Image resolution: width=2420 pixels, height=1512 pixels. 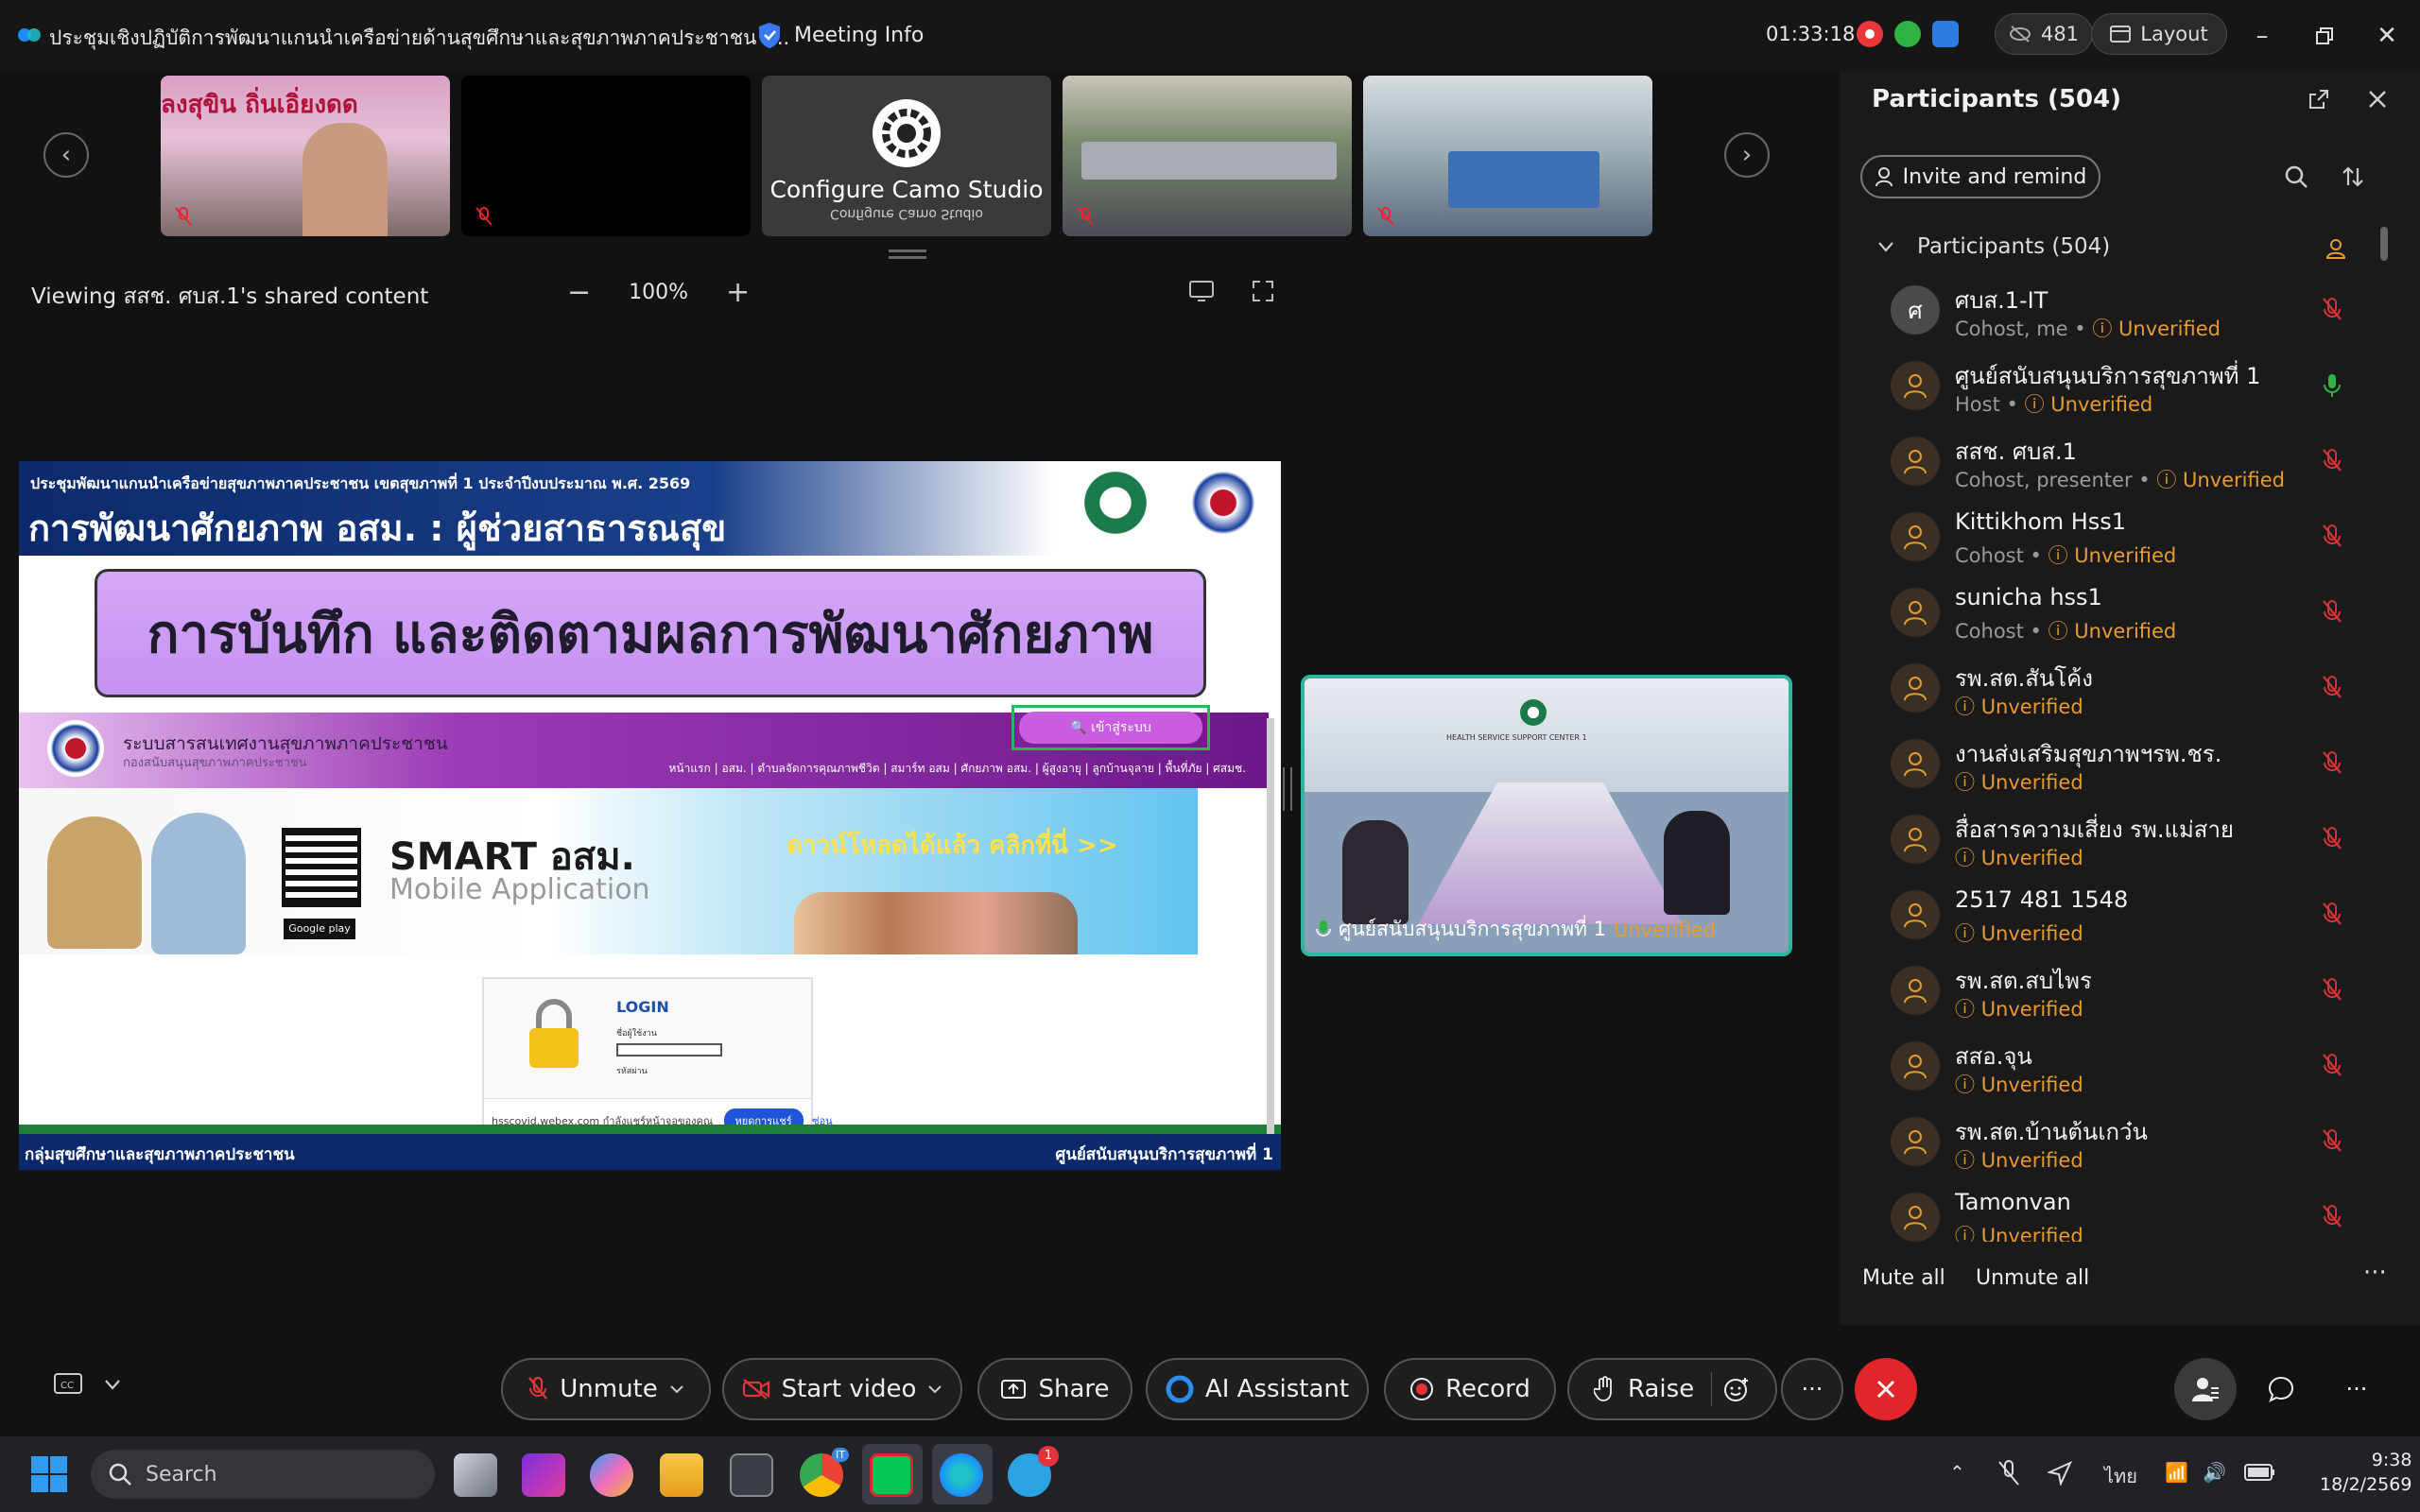 What do you see at coordinates (840, 35) in the screenshot?
I see `meeting-info-button: Meeting Info` at bounding box center [840, 35].